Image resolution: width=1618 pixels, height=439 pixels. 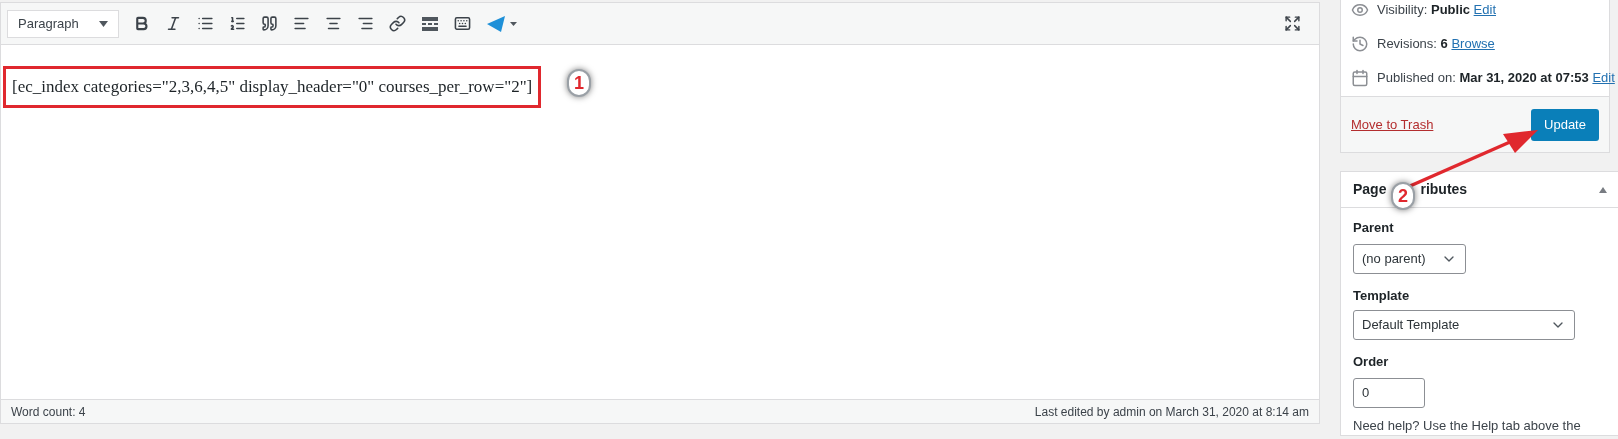 What do you see at coordinates (1360, 10) in the screenshot?
I see `eye-icon` at bounding box center [1360, 10].